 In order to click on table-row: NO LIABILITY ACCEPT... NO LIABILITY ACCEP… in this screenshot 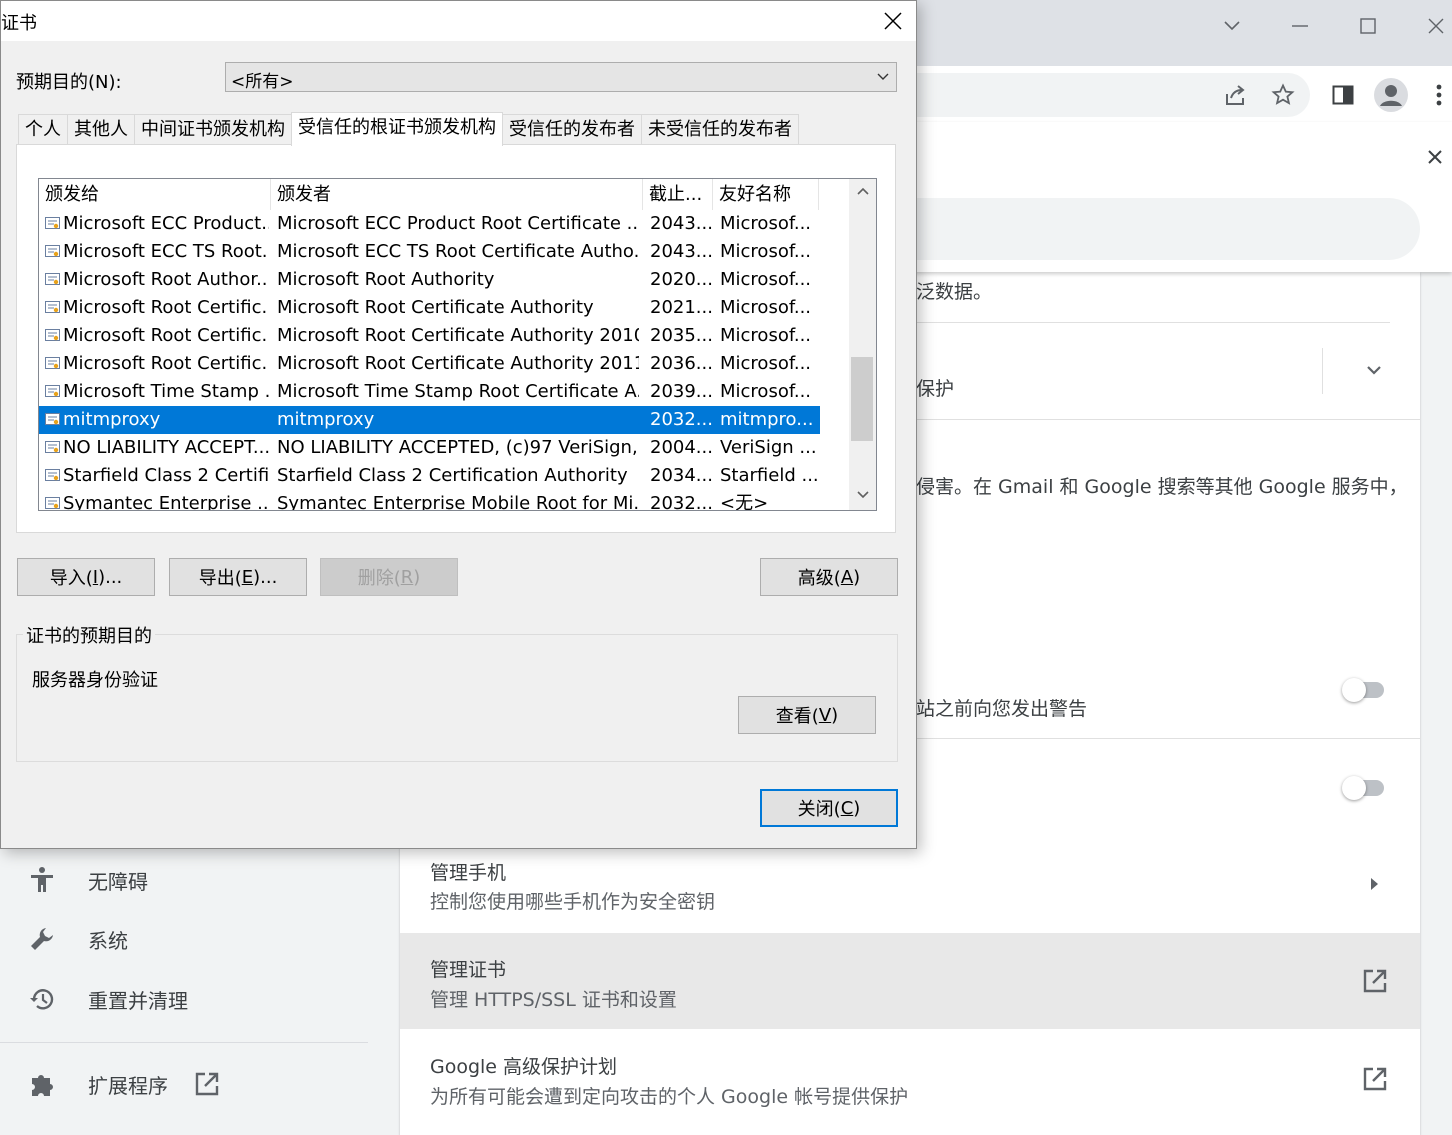, I will do `click(429, 448)`.